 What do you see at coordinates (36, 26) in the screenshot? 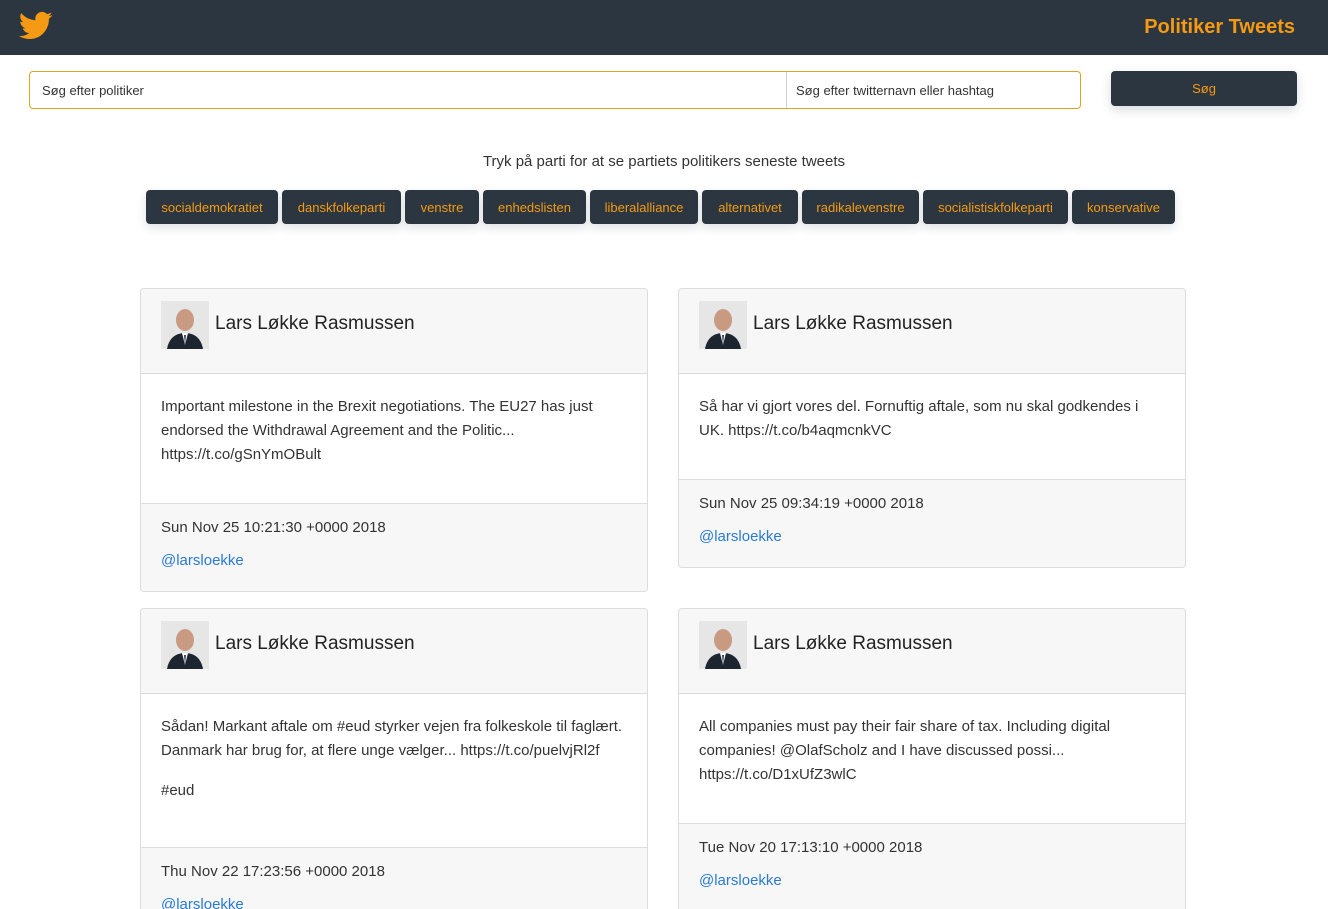
I see `twitter-bird-icon` at bounding box center [36, 26].